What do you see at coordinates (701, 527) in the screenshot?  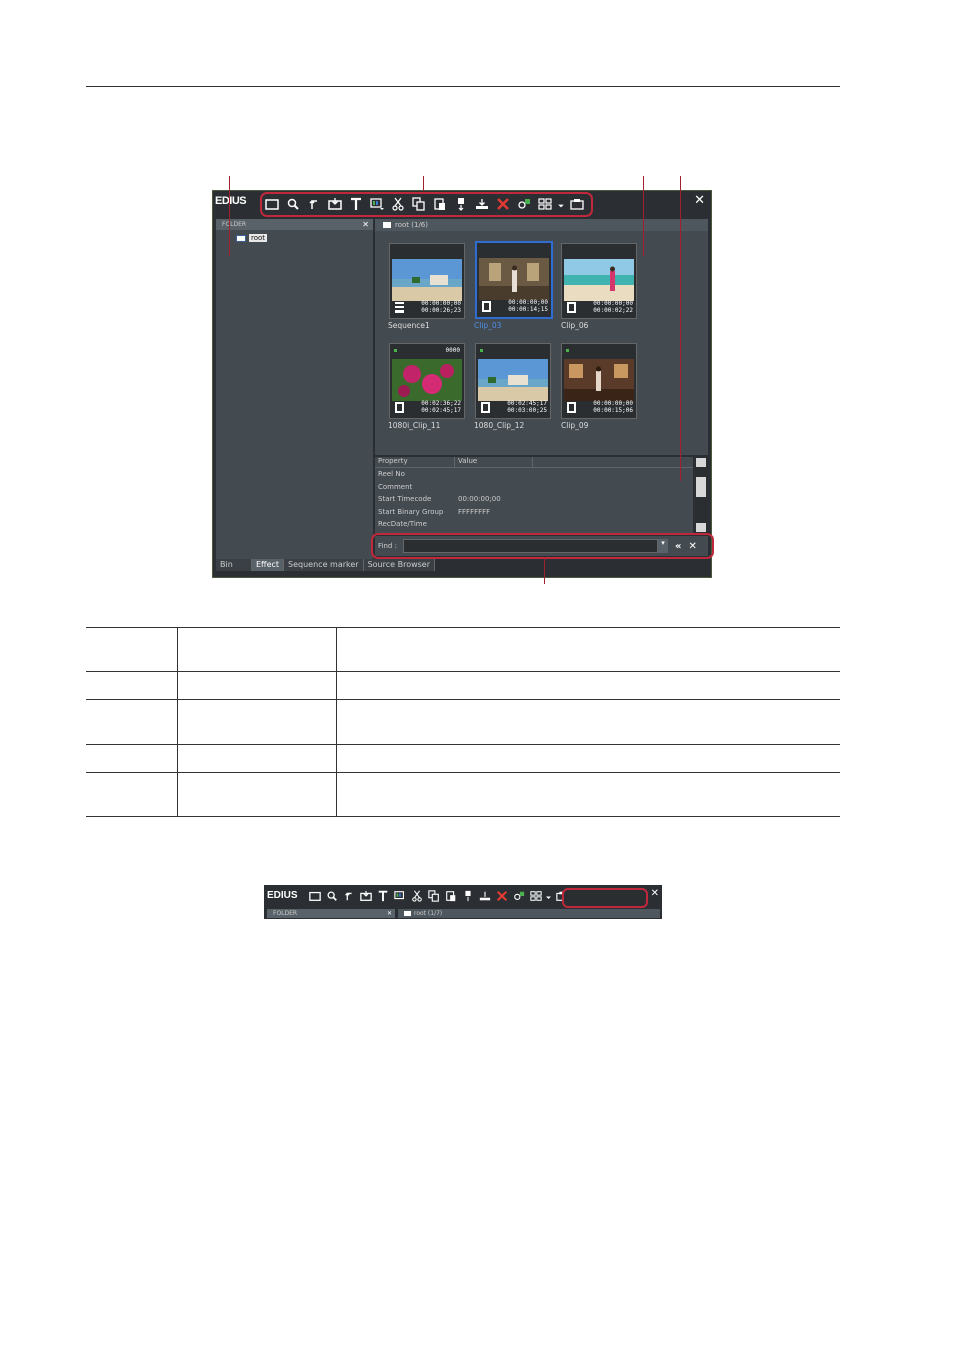 I see `scroll-down-icon` at bounding box center [701, 527].